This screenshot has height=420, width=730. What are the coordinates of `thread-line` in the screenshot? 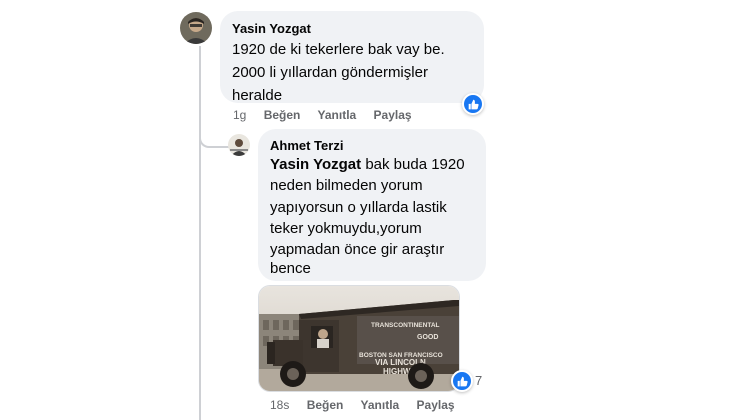 It's located at (200, 233).